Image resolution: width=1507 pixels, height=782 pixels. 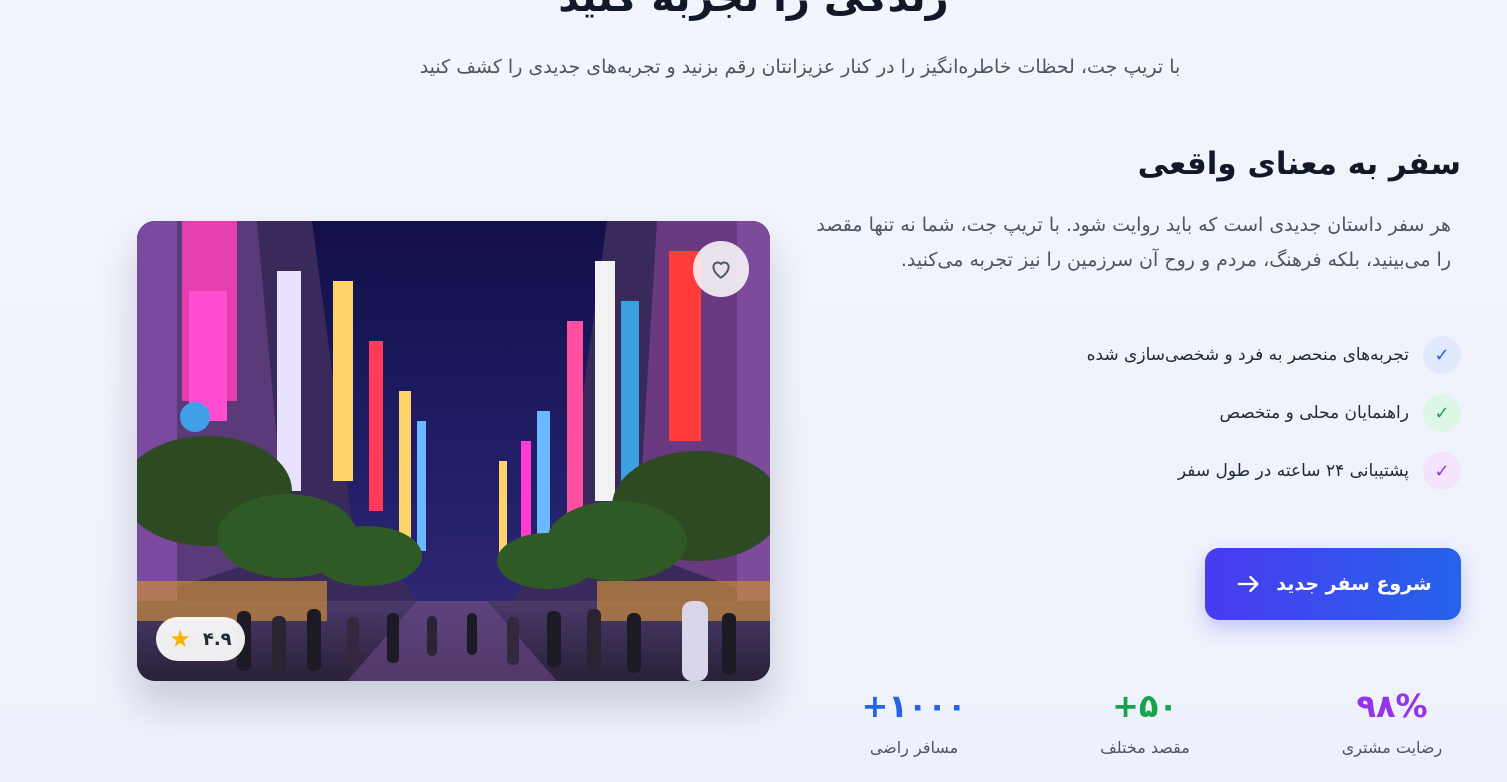 I want to click on stat-value: ۹۸%, so click(x=1392, y=706).